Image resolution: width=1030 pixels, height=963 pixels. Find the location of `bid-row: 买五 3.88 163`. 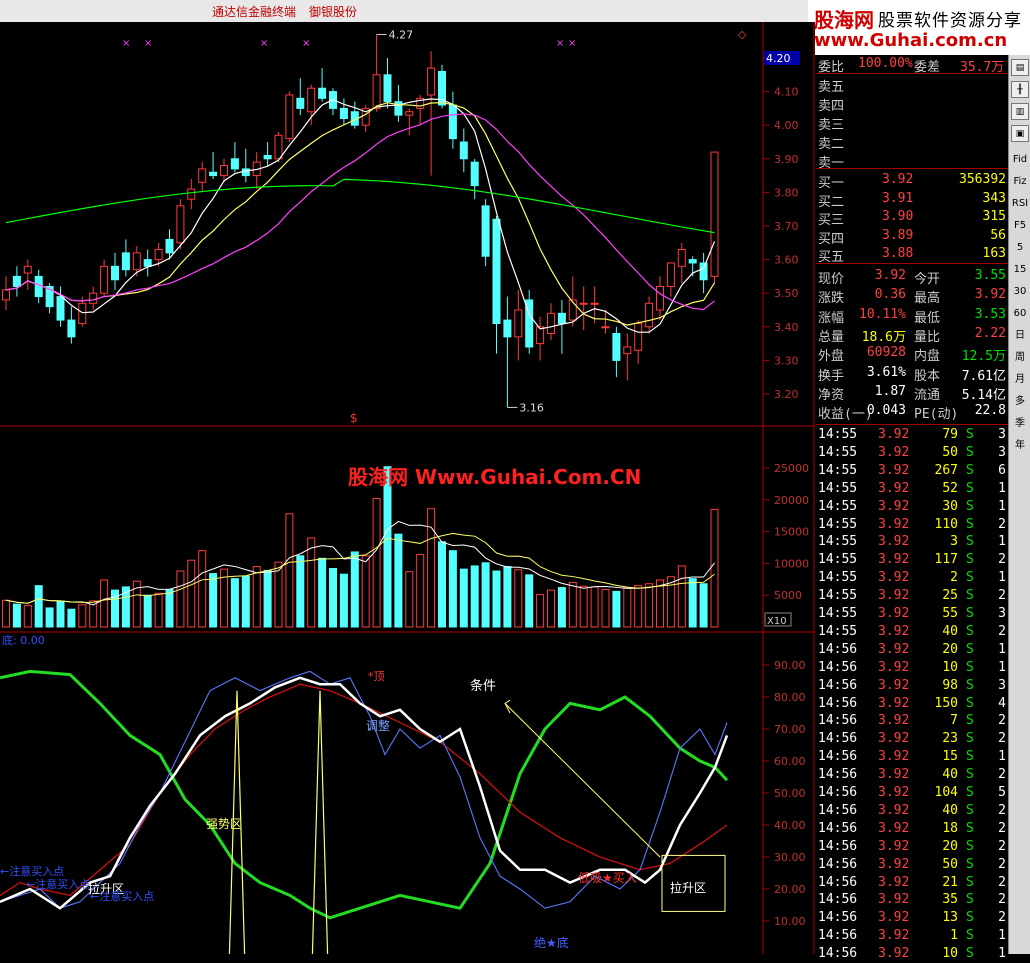

bid-row: 买五 3.88 163 is located at coordinates (912, 255).